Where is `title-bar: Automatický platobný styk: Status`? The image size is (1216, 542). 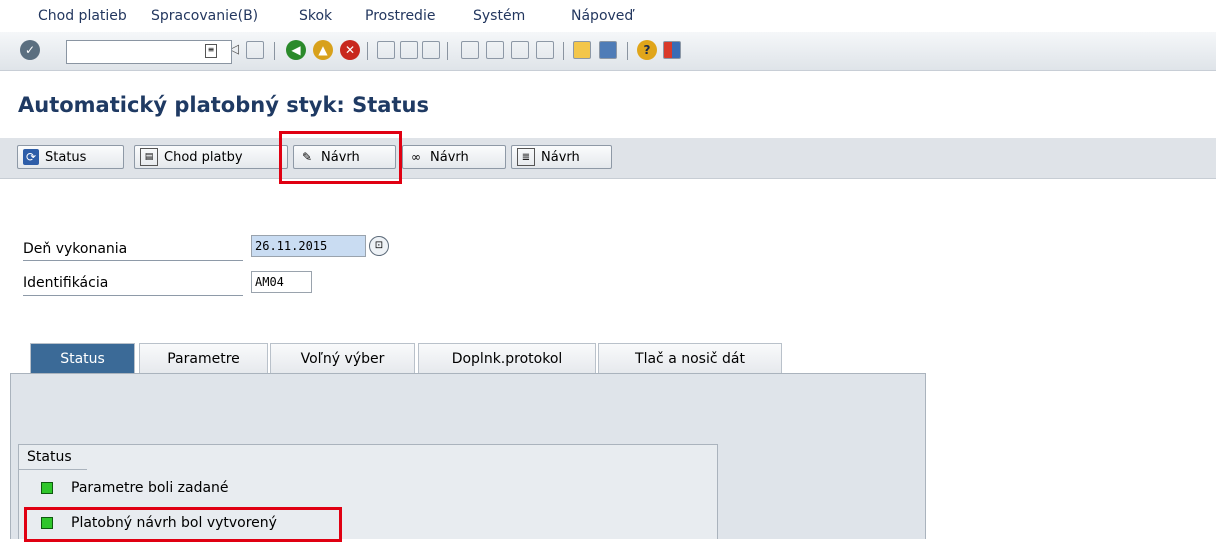
title-bar: Automatický platobný styk: Status is located at coordinates (608, 107).